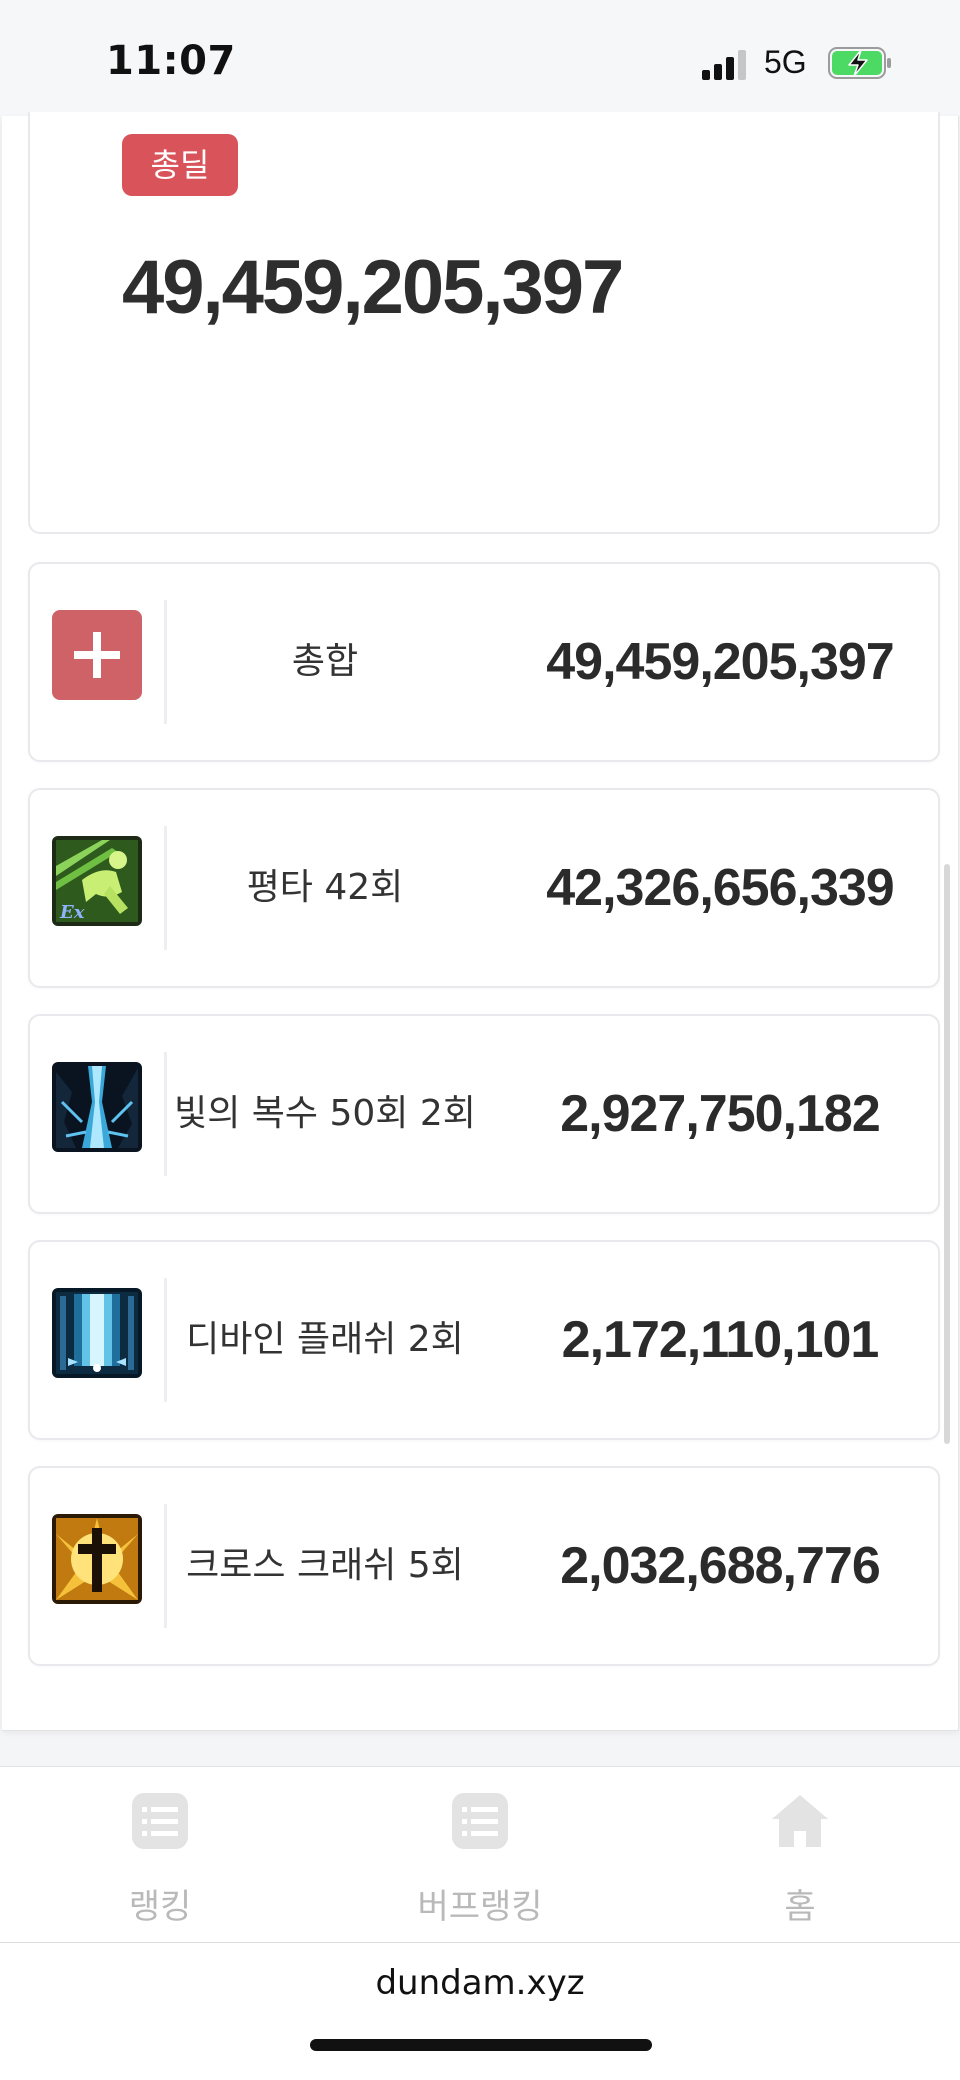 The image size is (960, 2080). I want to click on home-indicator, so click(481, 2045).